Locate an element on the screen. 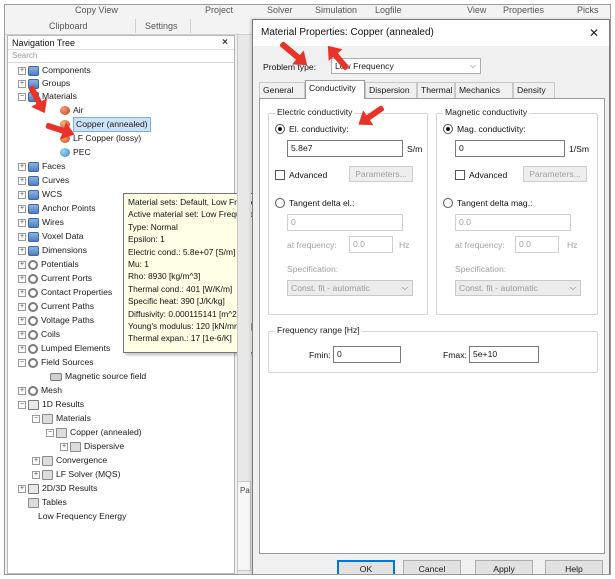 This screenshot has height=579, width=615. tab-mechanics: Mechanics is located at coordinates (484, 90).